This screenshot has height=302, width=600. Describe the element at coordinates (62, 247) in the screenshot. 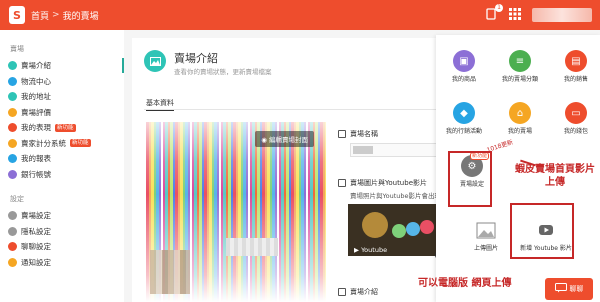

I see `sidebar-settings-item: 聊聊設定` at that location.